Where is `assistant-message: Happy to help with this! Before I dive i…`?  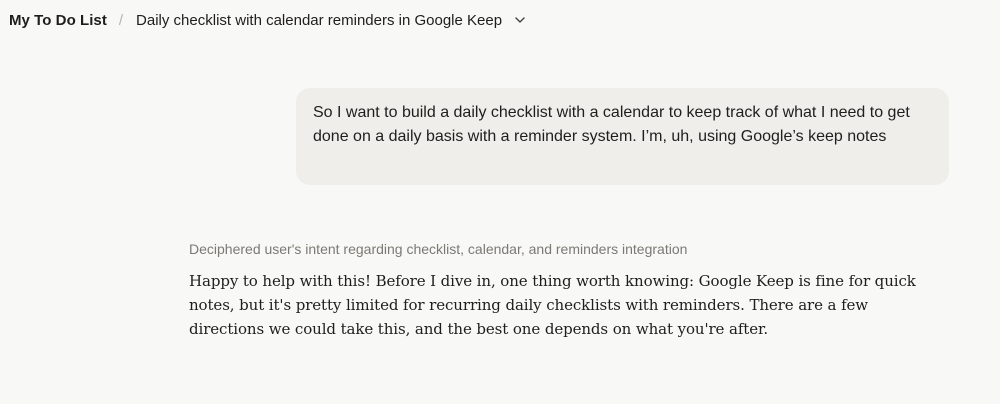
assistant-message: Happy to help with this! Before I dive i… is located at coordinates (552, 305).